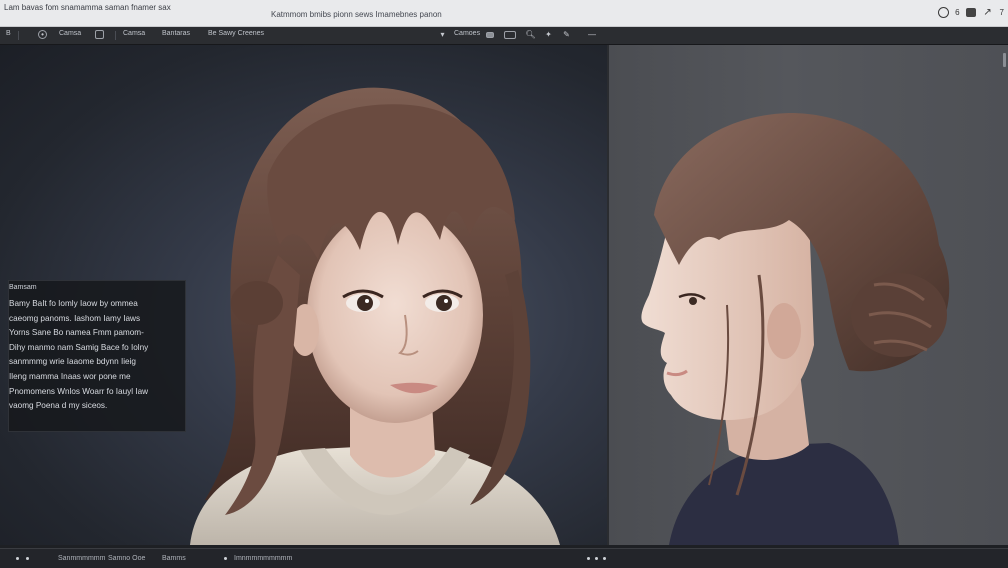 This screenshot has width=1008, height=568. Describe the element at coordinates (988, 12) in the screenshot. I see `expand-icon: ↗` at that location.